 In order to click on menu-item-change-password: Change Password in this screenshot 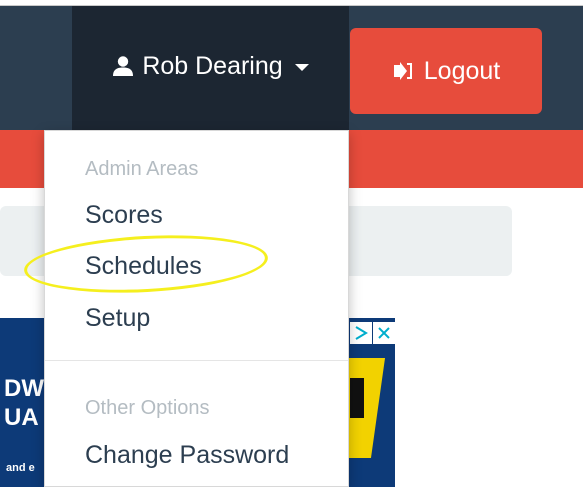, I will do `click(187, 455)`.